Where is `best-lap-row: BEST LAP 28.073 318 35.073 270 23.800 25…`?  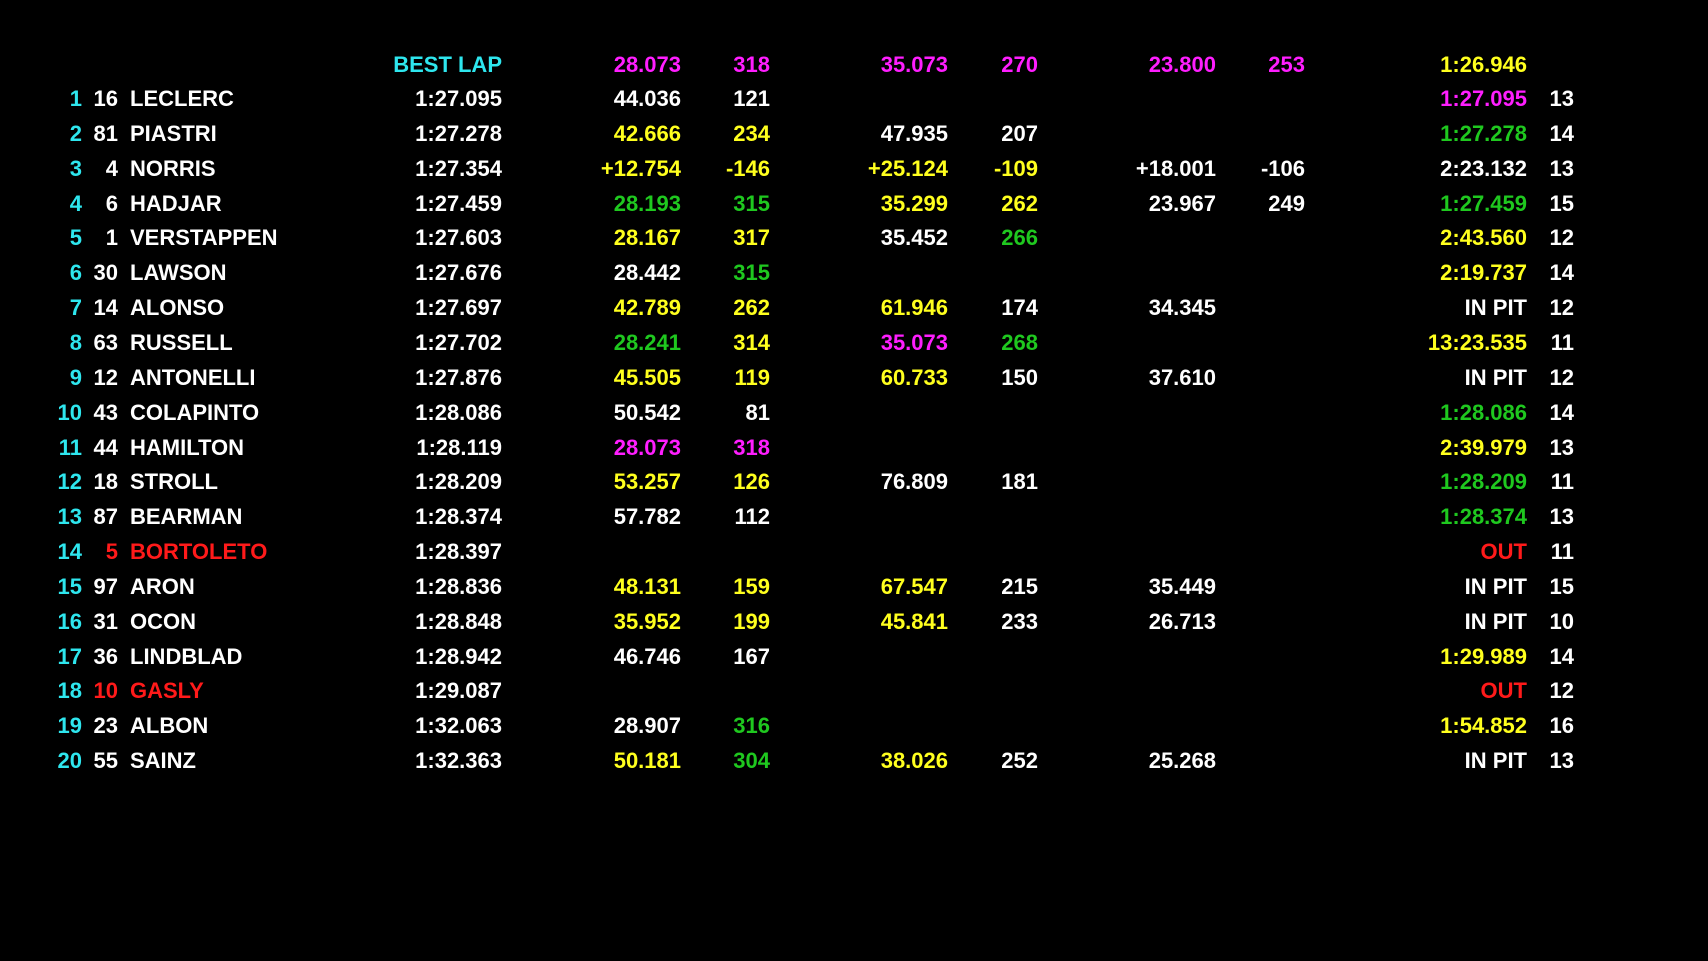 best-lap-row: BEST LAP 28.073 318 35.073 270 23.800 25… is located at coordinates (854, 64).